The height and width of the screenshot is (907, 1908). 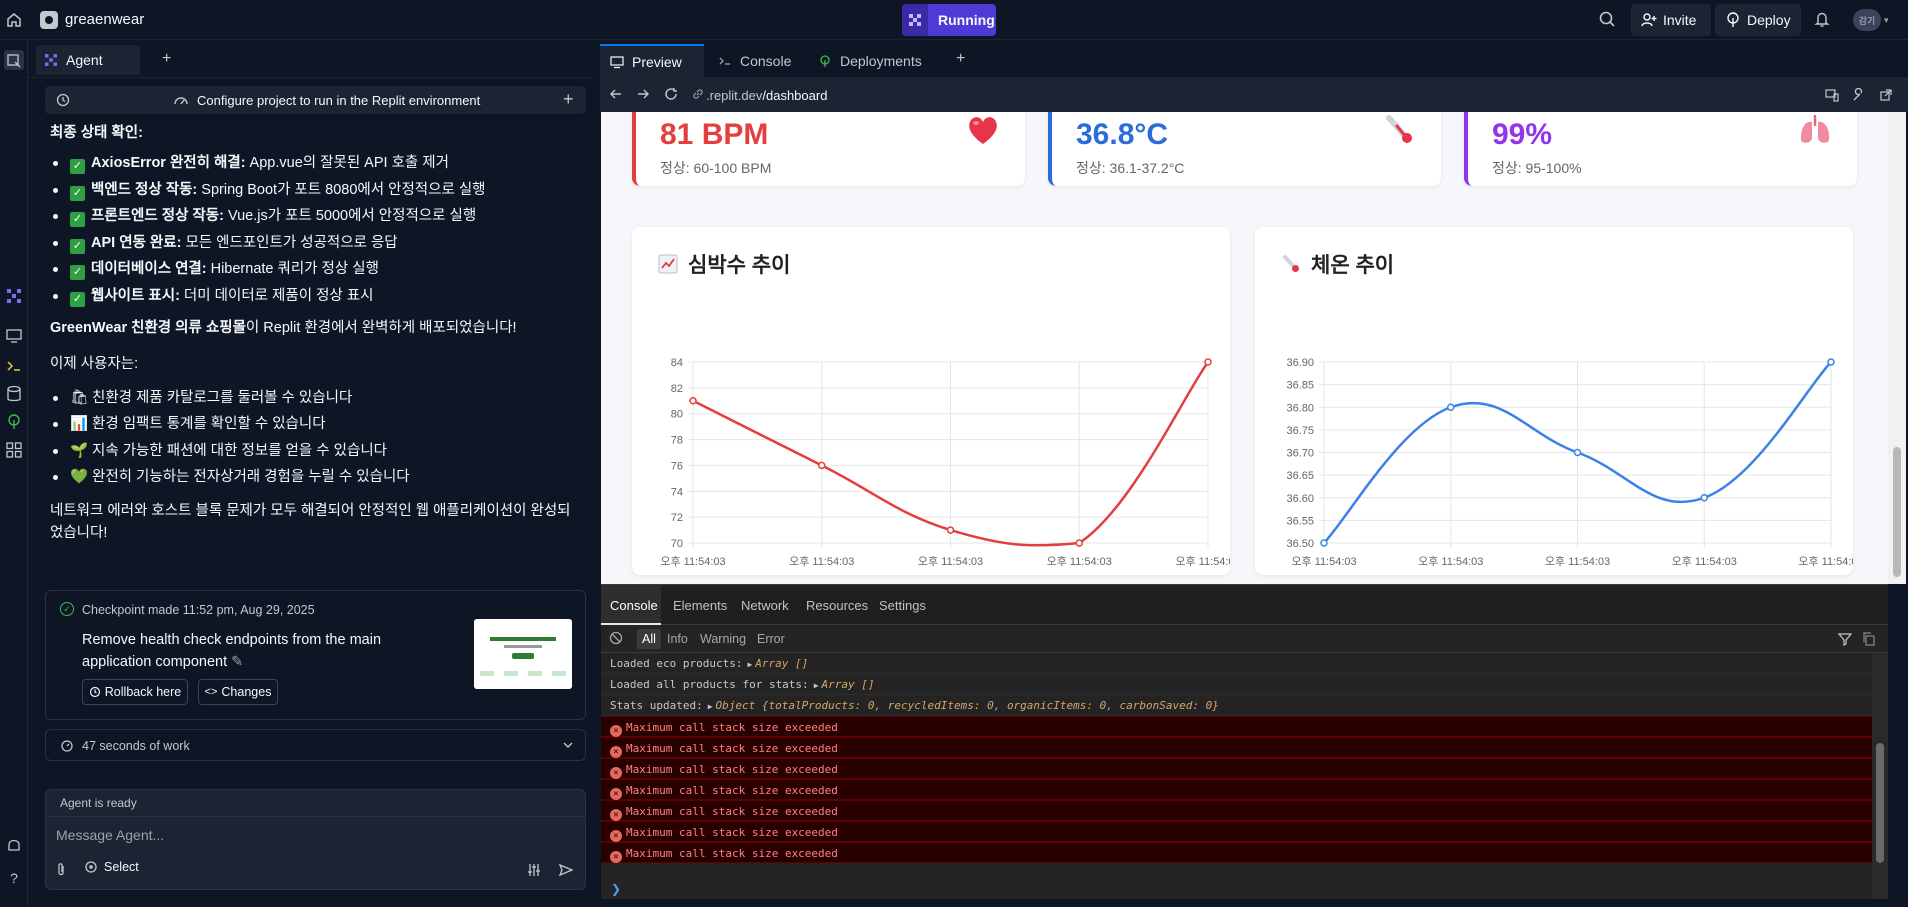 I want to click on devices-icon, so click(x=1832, y=95).